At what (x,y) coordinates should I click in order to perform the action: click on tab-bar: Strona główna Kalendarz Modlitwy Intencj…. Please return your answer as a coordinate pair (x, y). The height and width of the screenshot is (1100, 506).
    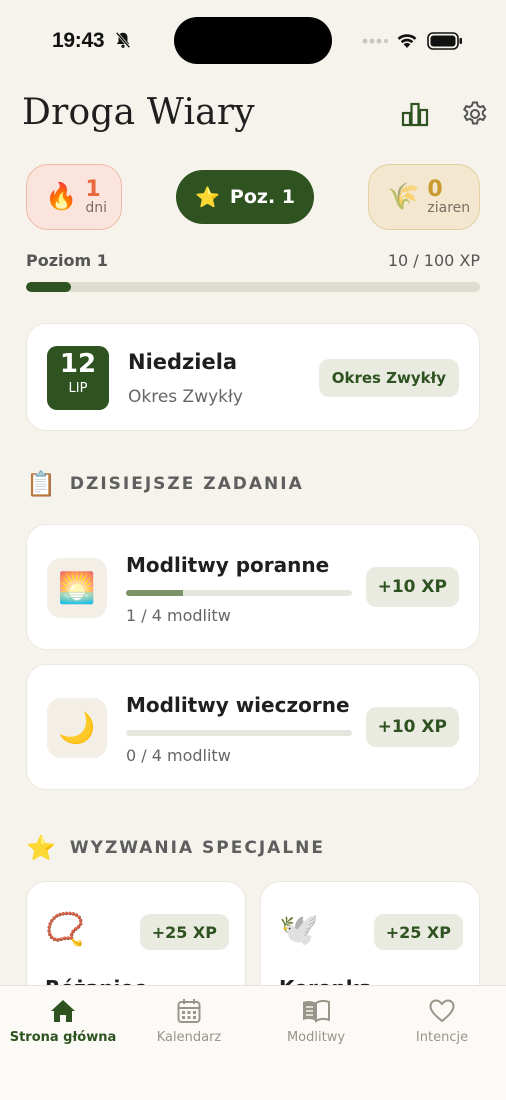
    Looking at the image, I should click on (253, 1042).